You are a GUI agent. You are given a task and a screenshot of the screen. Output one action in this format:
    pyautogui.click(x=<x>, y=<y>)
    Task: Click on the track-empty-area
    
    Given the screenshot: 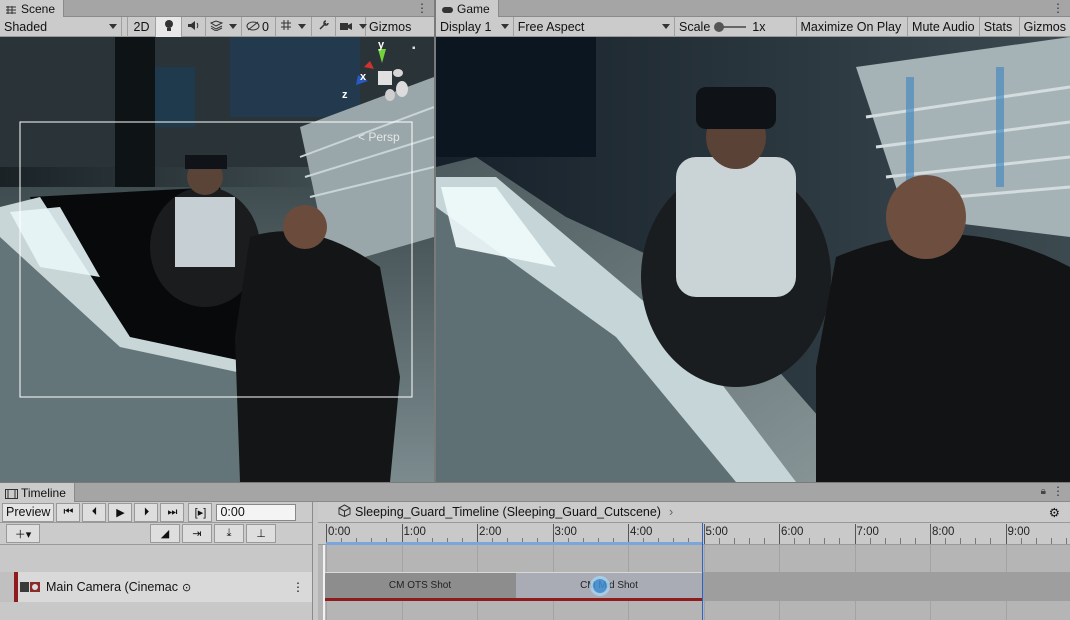 What is the action you would take?
    pyautogui.click(x=886, y=586)
    